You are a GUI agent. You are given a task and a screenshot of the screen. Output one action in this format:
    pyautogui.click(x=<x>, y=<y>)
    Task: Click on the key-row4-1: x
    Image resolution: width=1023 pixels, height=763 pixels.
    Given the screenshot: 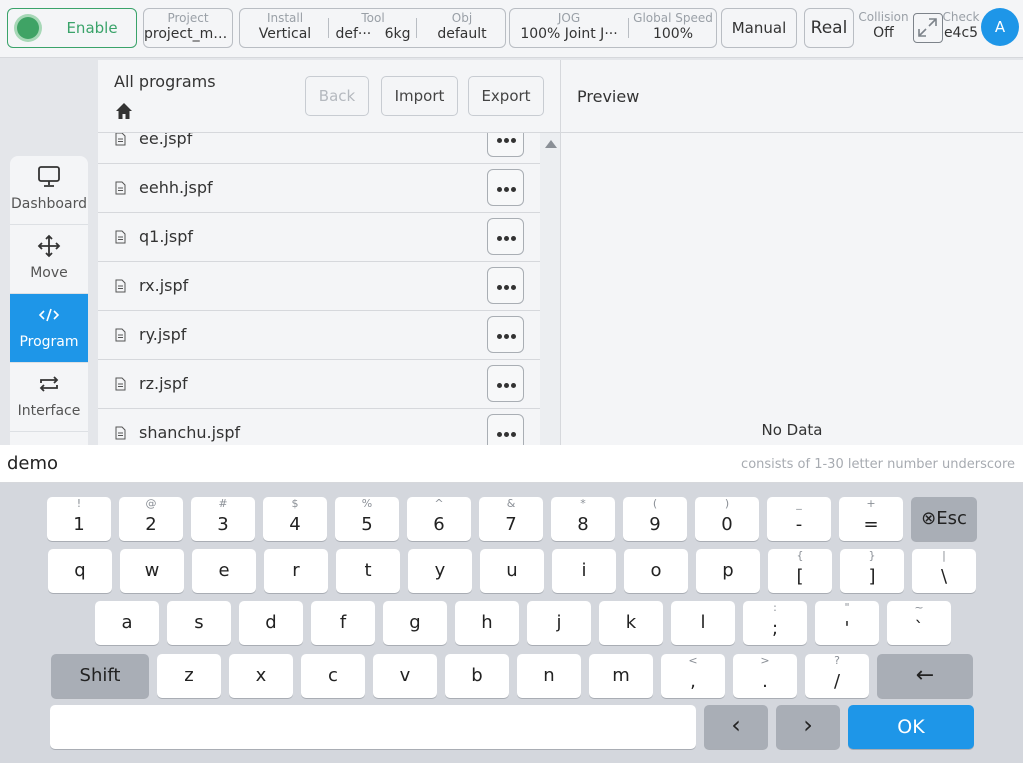 What is the action you would take?
    pyautogui.click(x=261, y=676)
    